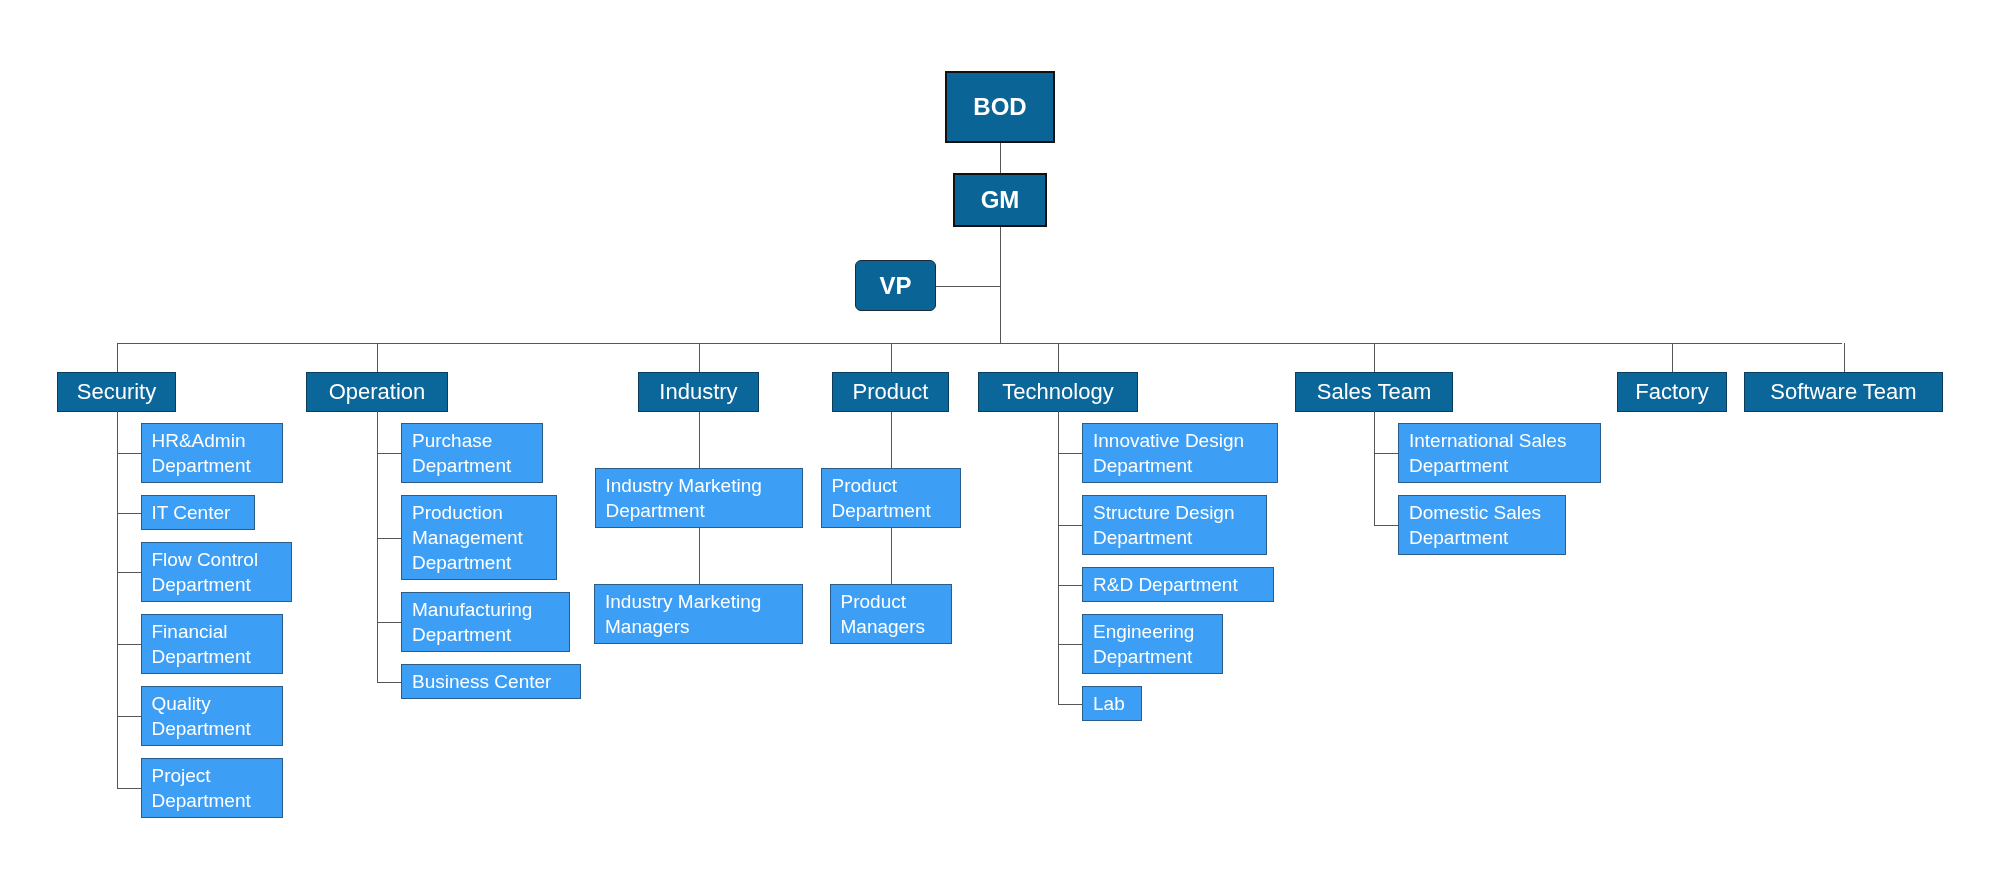 The width and height of the screenshot is (2000, 890). What do you see at coordinates (1058, 392) in the screenshot?
I see `department-node: Technology` at bounding box center [1058, 392].